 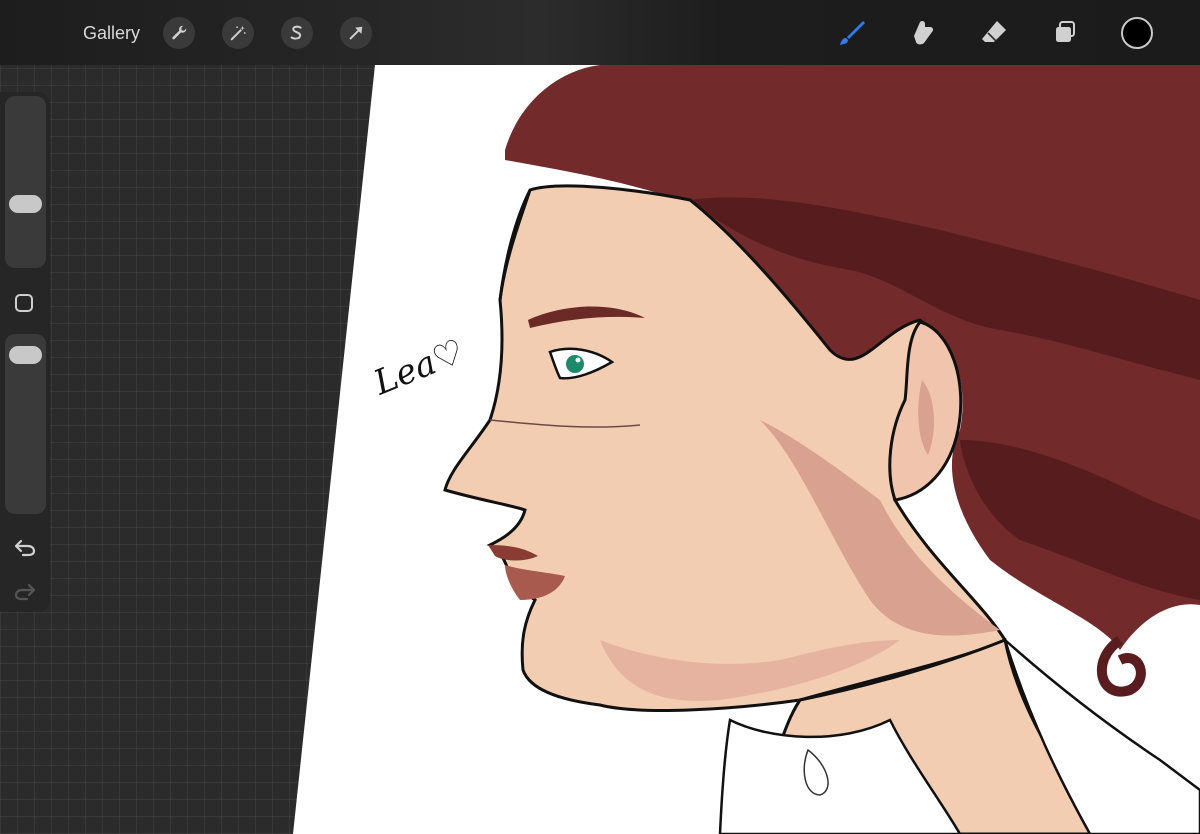 I want to click on brush-size-thumb, so click(x=25, y=203).